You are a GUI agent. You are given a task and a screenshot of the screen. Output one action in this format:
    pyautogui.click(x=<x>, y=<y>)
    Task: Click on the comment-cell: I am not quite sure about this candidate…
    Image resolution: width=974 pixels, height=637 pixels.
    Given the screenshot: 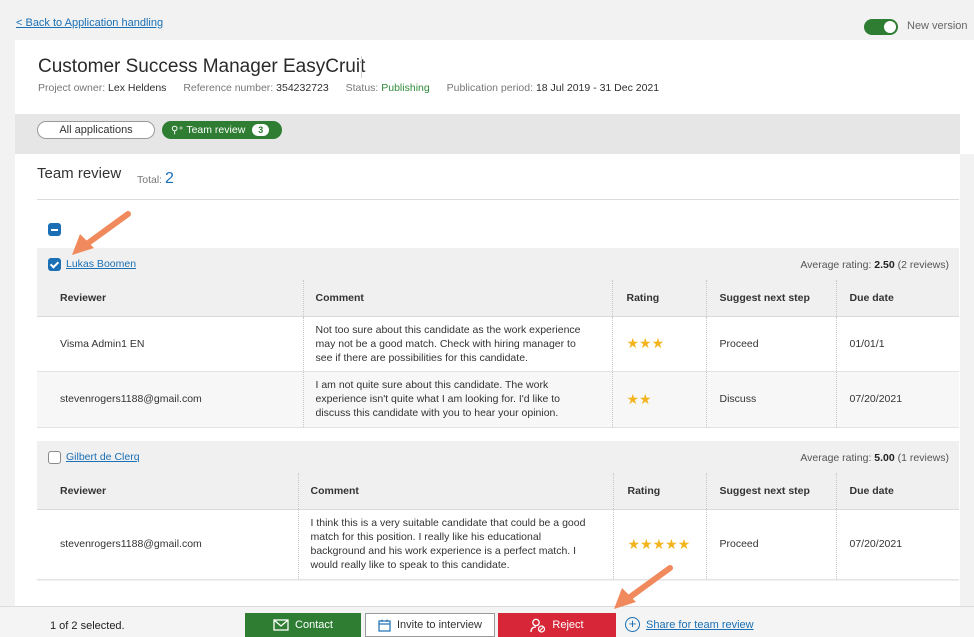 What is the action you would take?
    pyautogui.click(x=457, y=399)
    